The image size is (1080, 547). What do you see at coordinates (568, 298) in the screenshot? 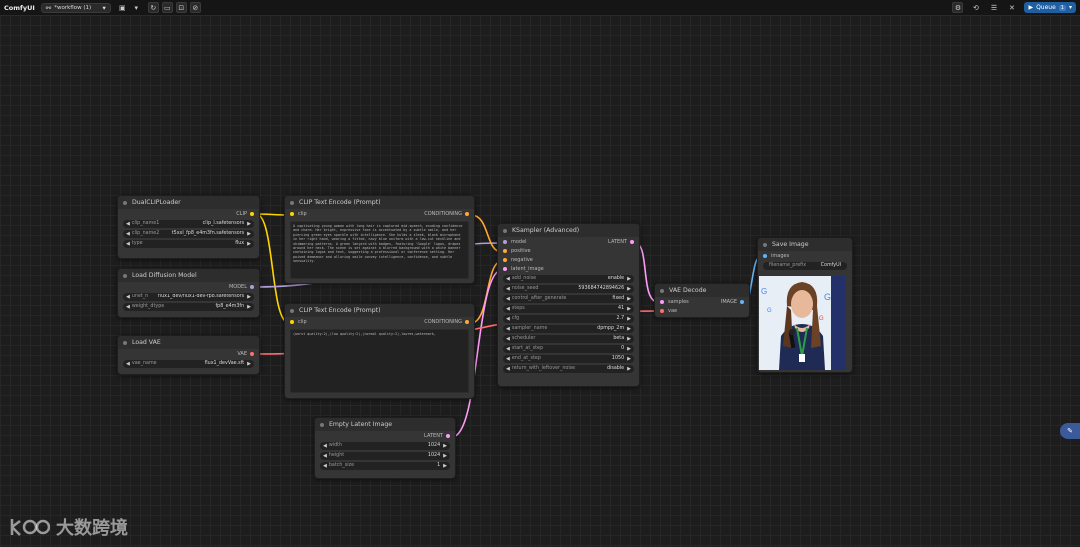
I see `widget-control-after-generate: ◀ control_after_generate fixed ▶` at bounding box center [568, 298].